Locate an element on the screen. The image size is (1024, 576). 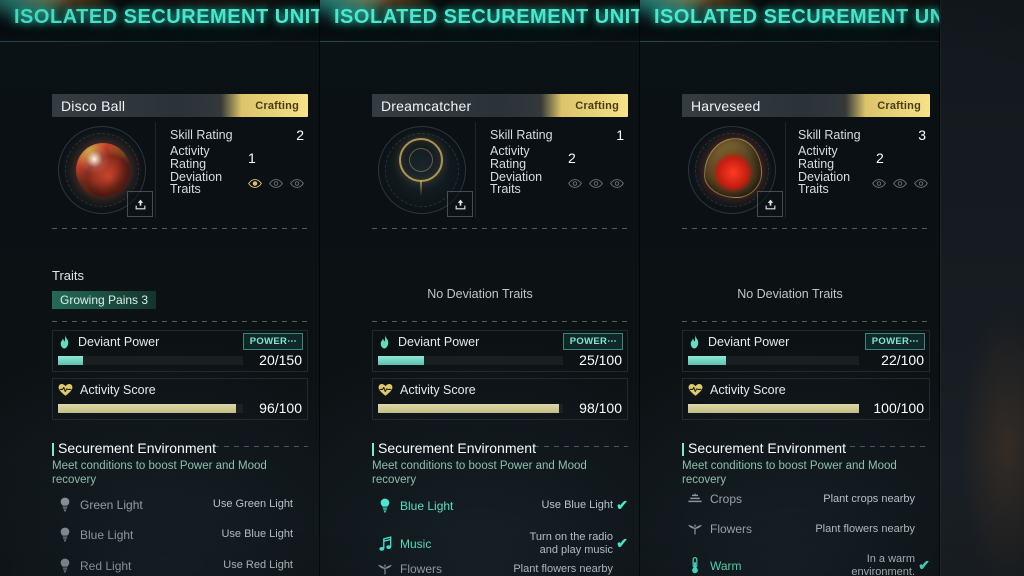
condition-description: Plant crops nearby is located at coordinates (869, 498).